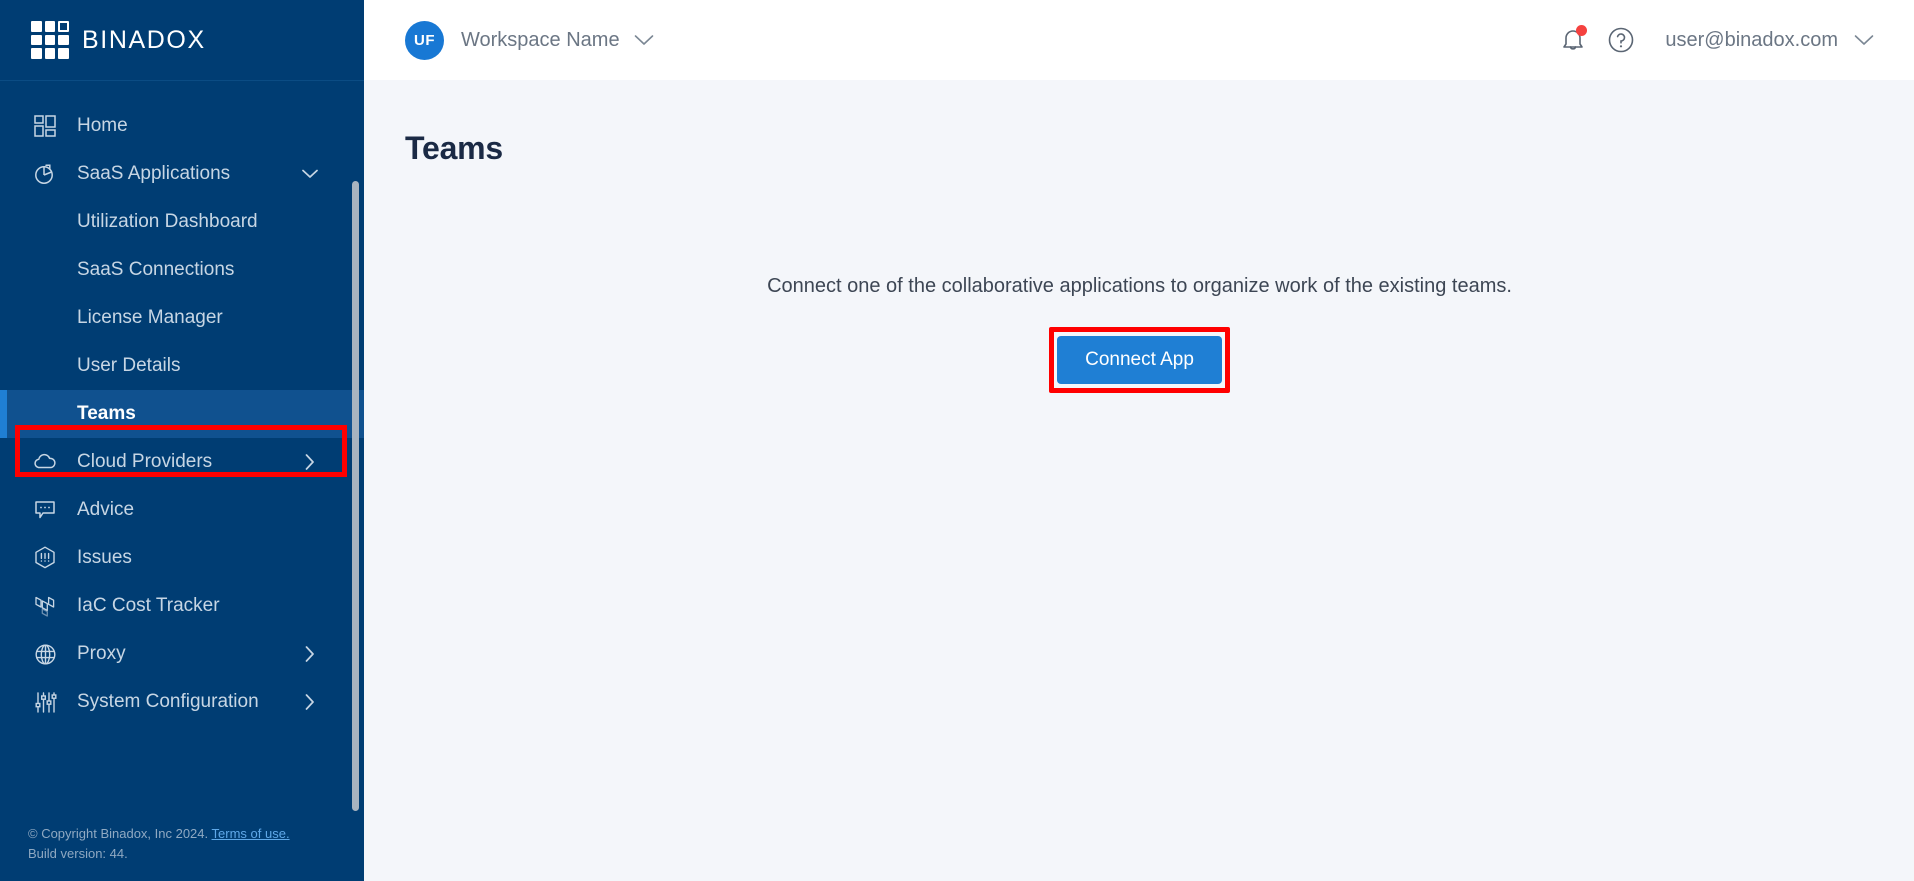 The height and width of the screenshot is (881, 1914). Describe the element at coordinates (63, 26) in the screenshot. I see `logo-cell-hollow` at that location.